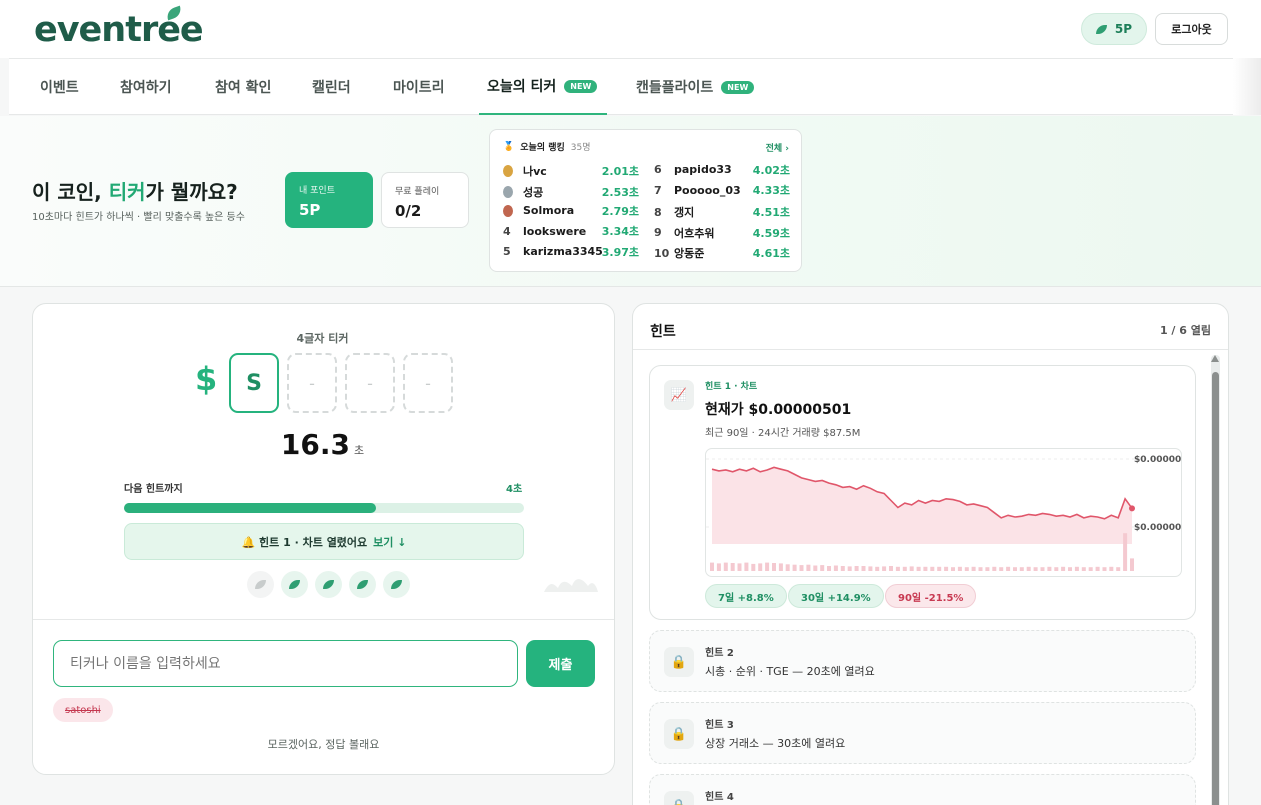 The width and height of the screenshot is (1261, 805). I want to click on hint-title: 힌트 2, so click(719, 653).